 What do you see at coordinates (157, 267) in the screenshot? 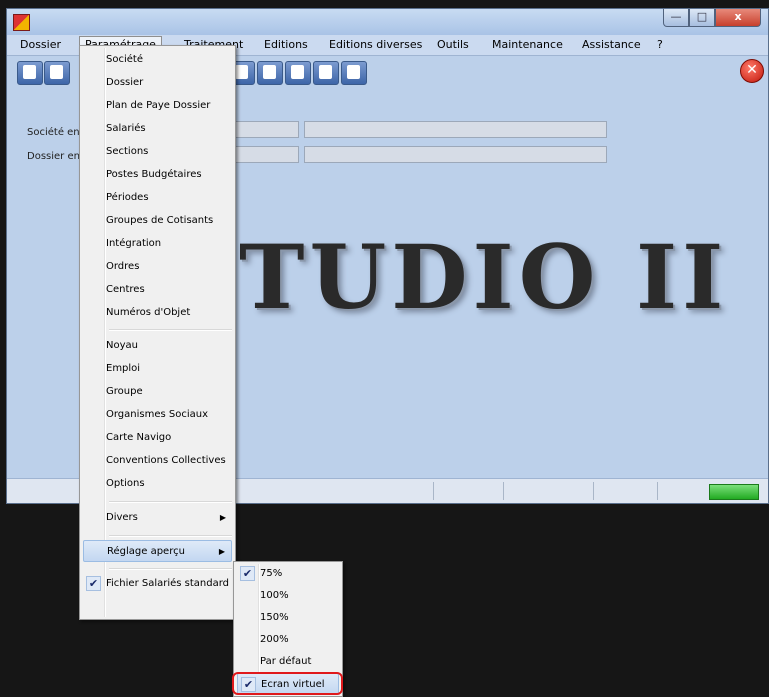
I see `menu-item-ordres: Ordres` at bounding box center [157, 267].